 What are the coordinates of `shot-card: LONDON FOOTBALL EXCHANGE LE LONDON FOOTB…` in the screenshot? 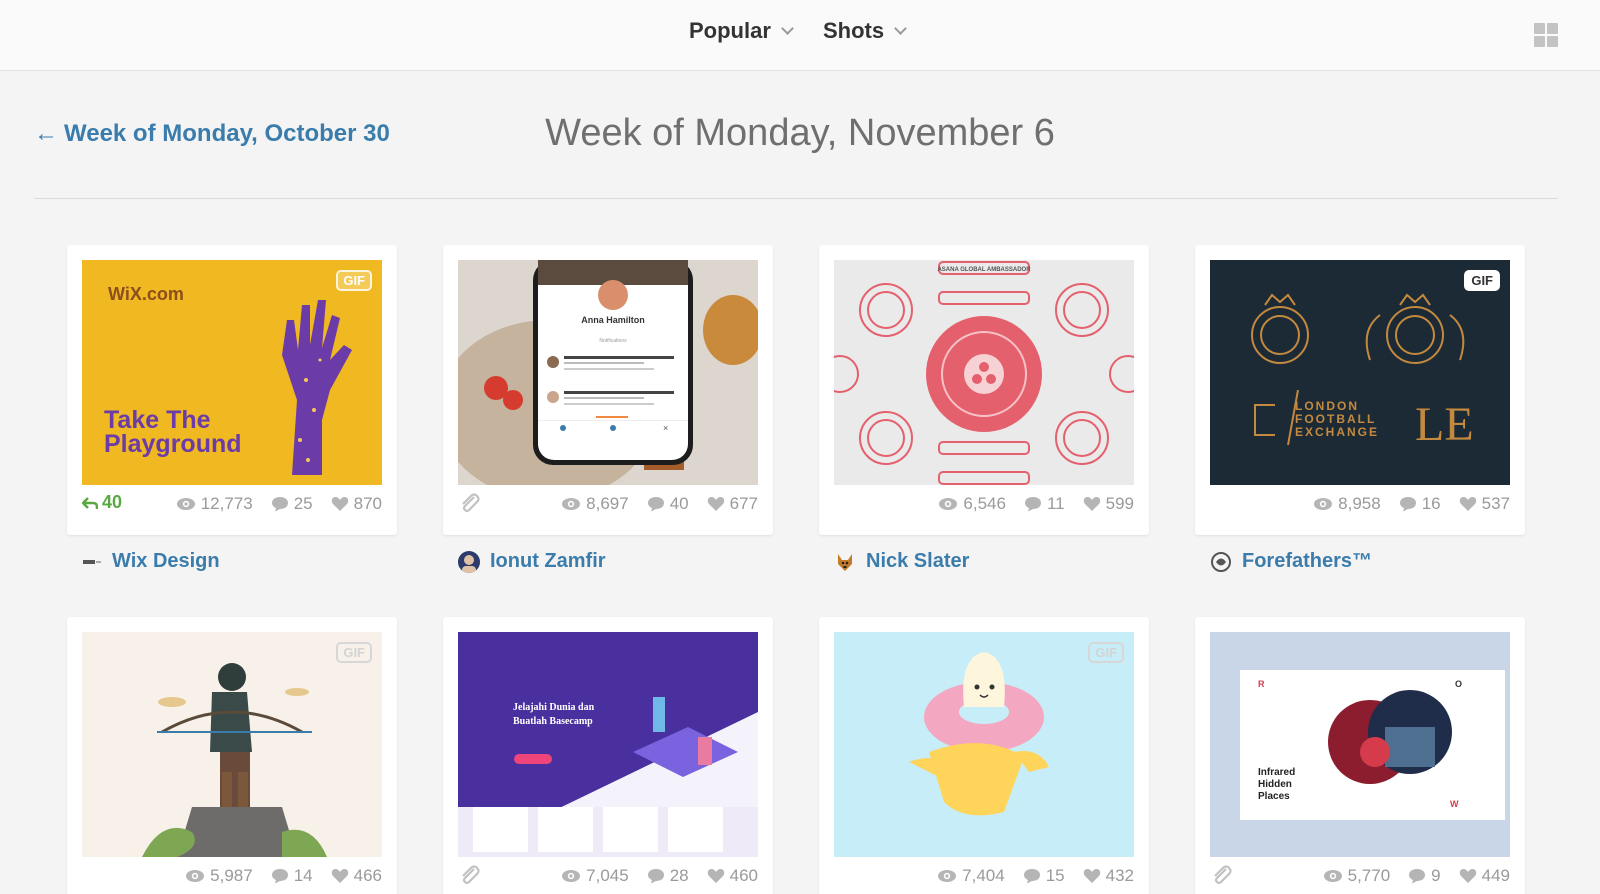 It's located at (1360, 390).